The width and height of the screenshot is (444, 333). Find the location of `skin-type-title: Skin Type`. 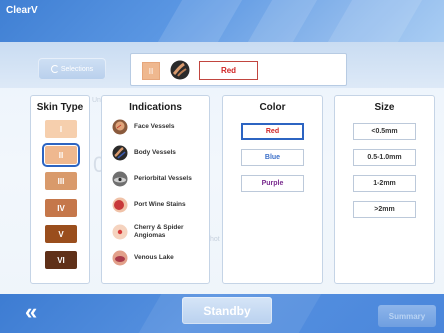

skin-type-title: Skin Type is located at coordinates (60, 107).